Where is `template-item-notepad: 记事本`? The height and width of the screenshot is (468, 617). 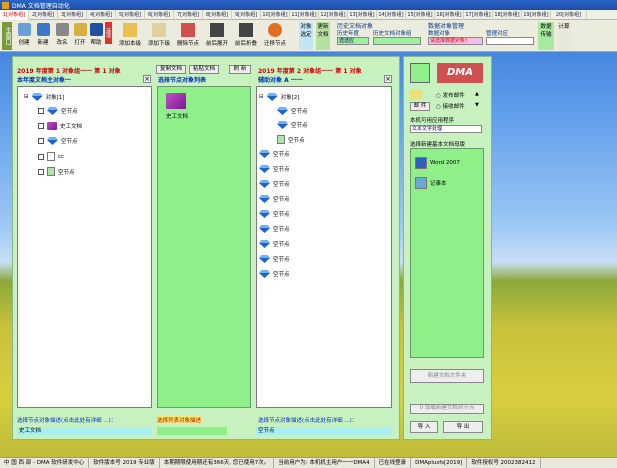 template-item-notepad: 记事本 is located at coordinates (431, 183).